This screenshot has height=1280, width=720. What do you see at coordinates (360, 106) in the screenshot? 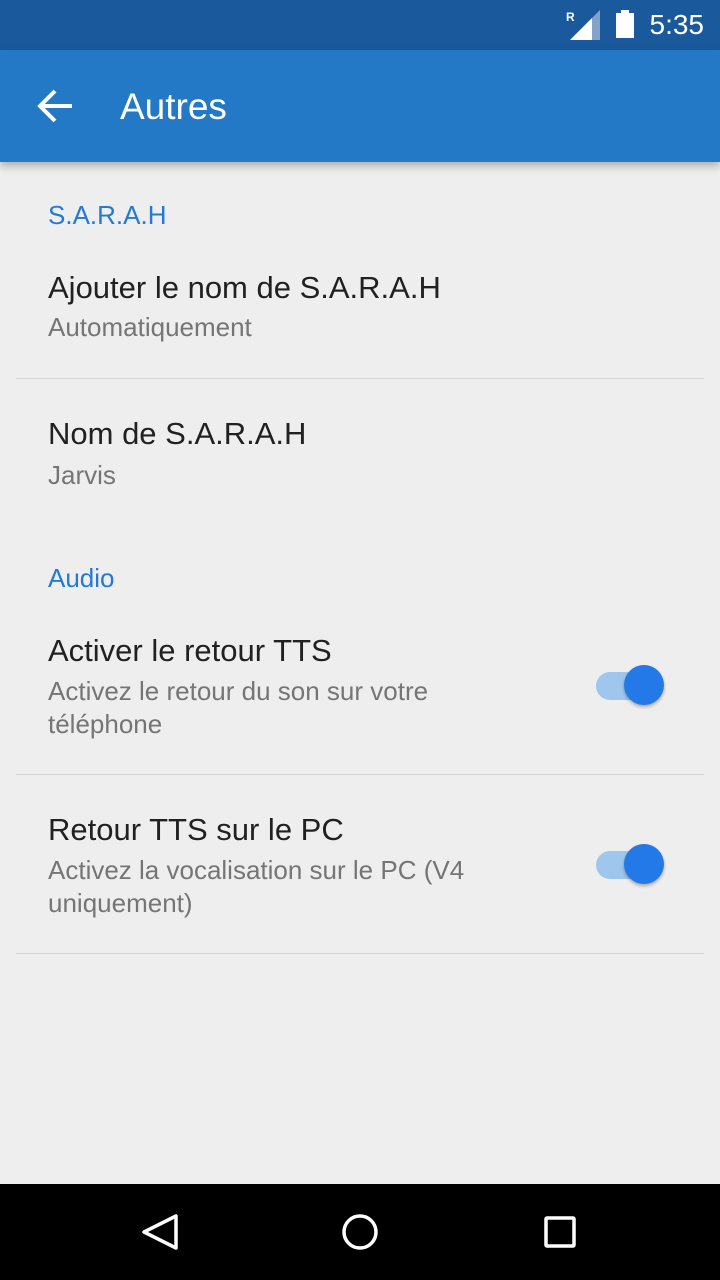
I see `app-toolbar: Autres` at bounding box center [360, 106].